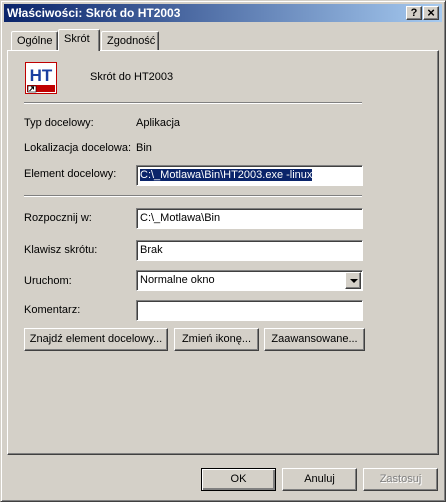  Describe the element at coordinates (52, 310) in the screenshot. I see `comment-label: Komentarz:` at that location.